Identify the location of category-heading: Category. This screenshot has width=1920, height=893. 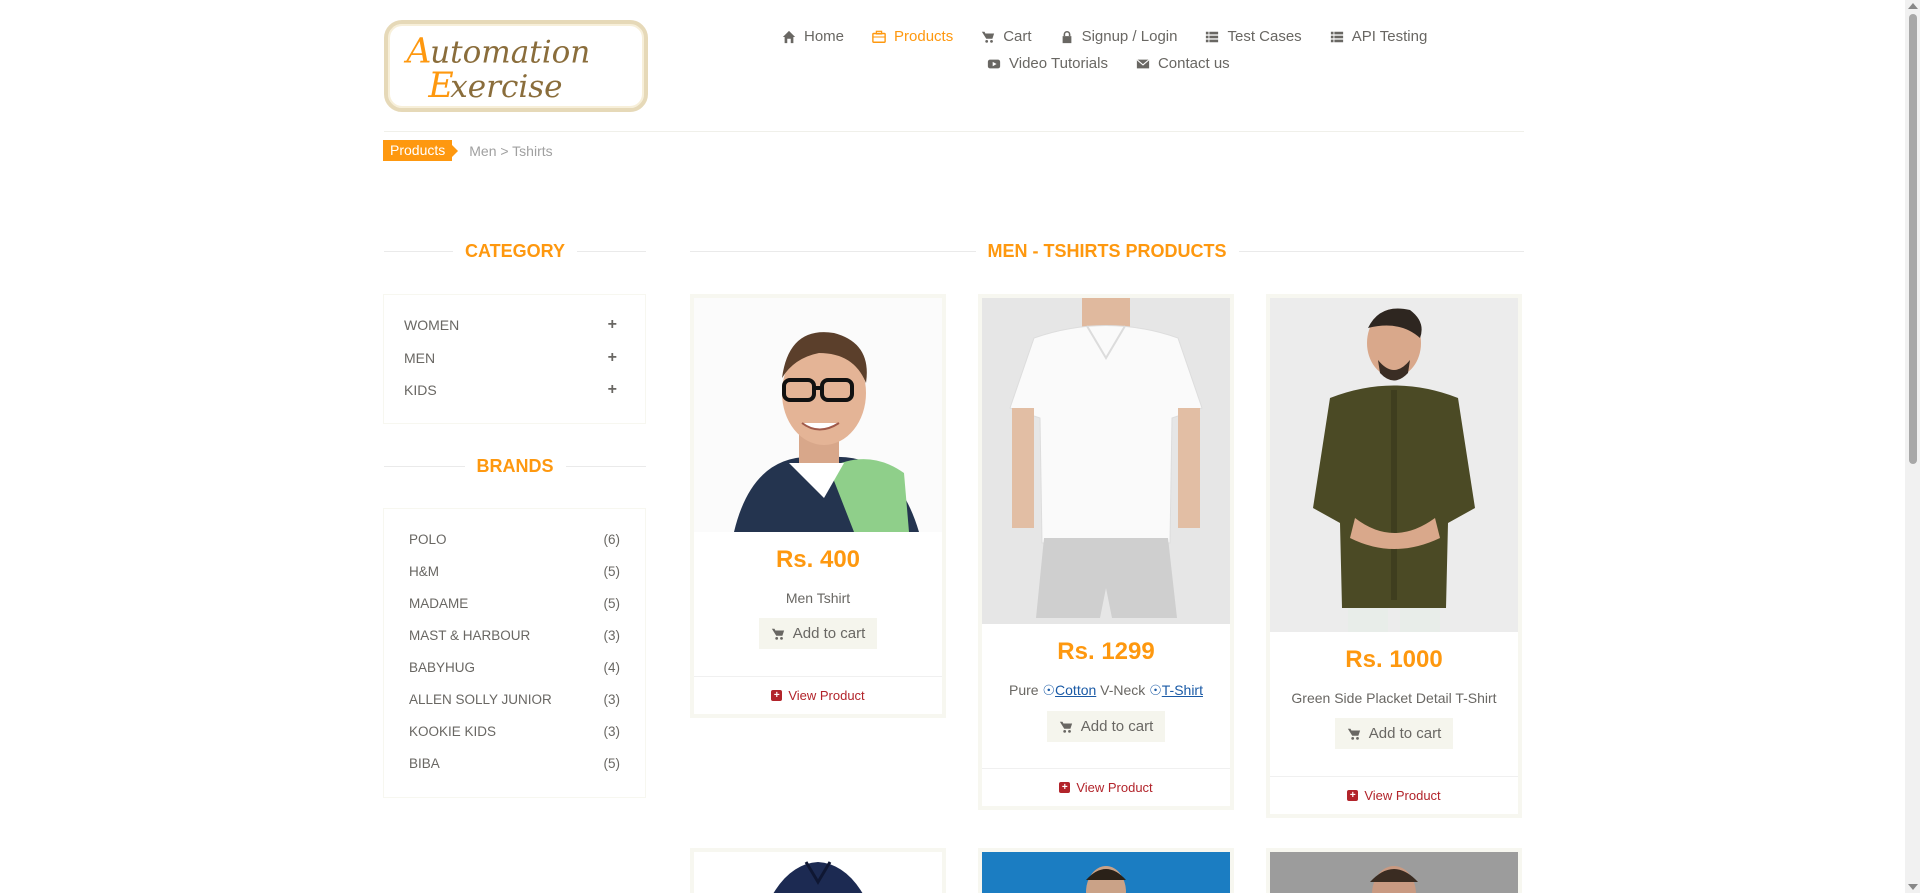
(515, 251).